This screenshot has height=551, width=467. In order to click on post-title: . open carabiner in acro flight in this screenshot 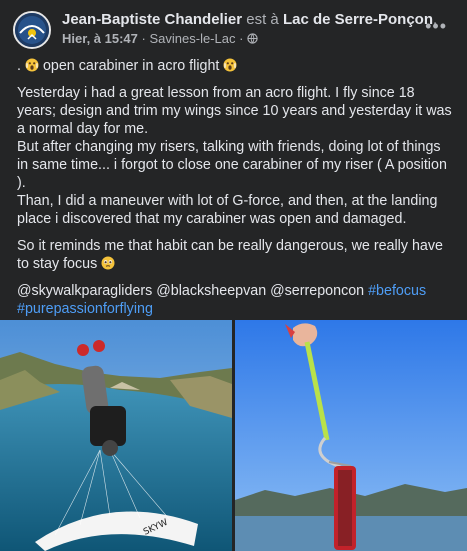, I will do `click(236, 66)`.